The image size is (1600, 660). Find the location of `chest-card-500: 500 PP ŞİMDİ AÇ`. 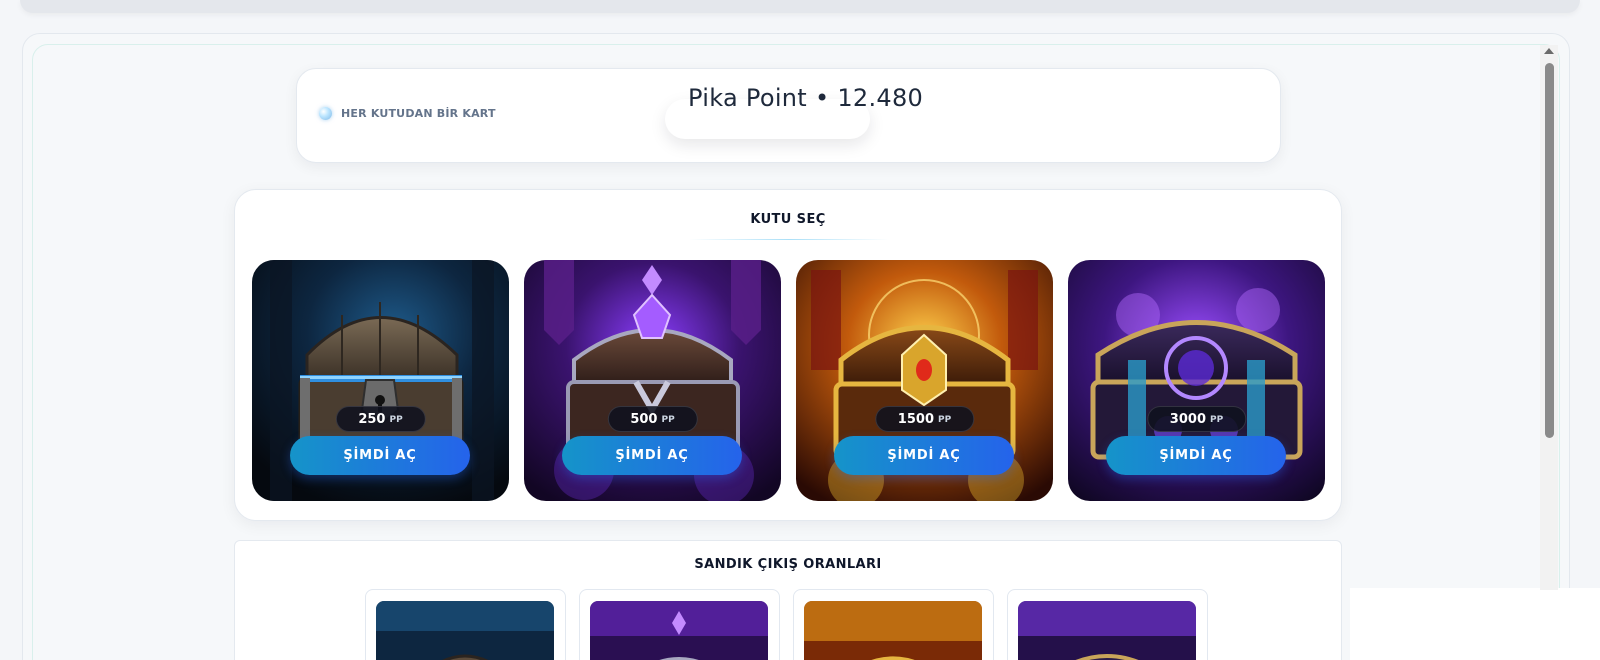

chest-card-500: 500 PP ŞİMDİ AÇ is located at coordinates (652, 380).